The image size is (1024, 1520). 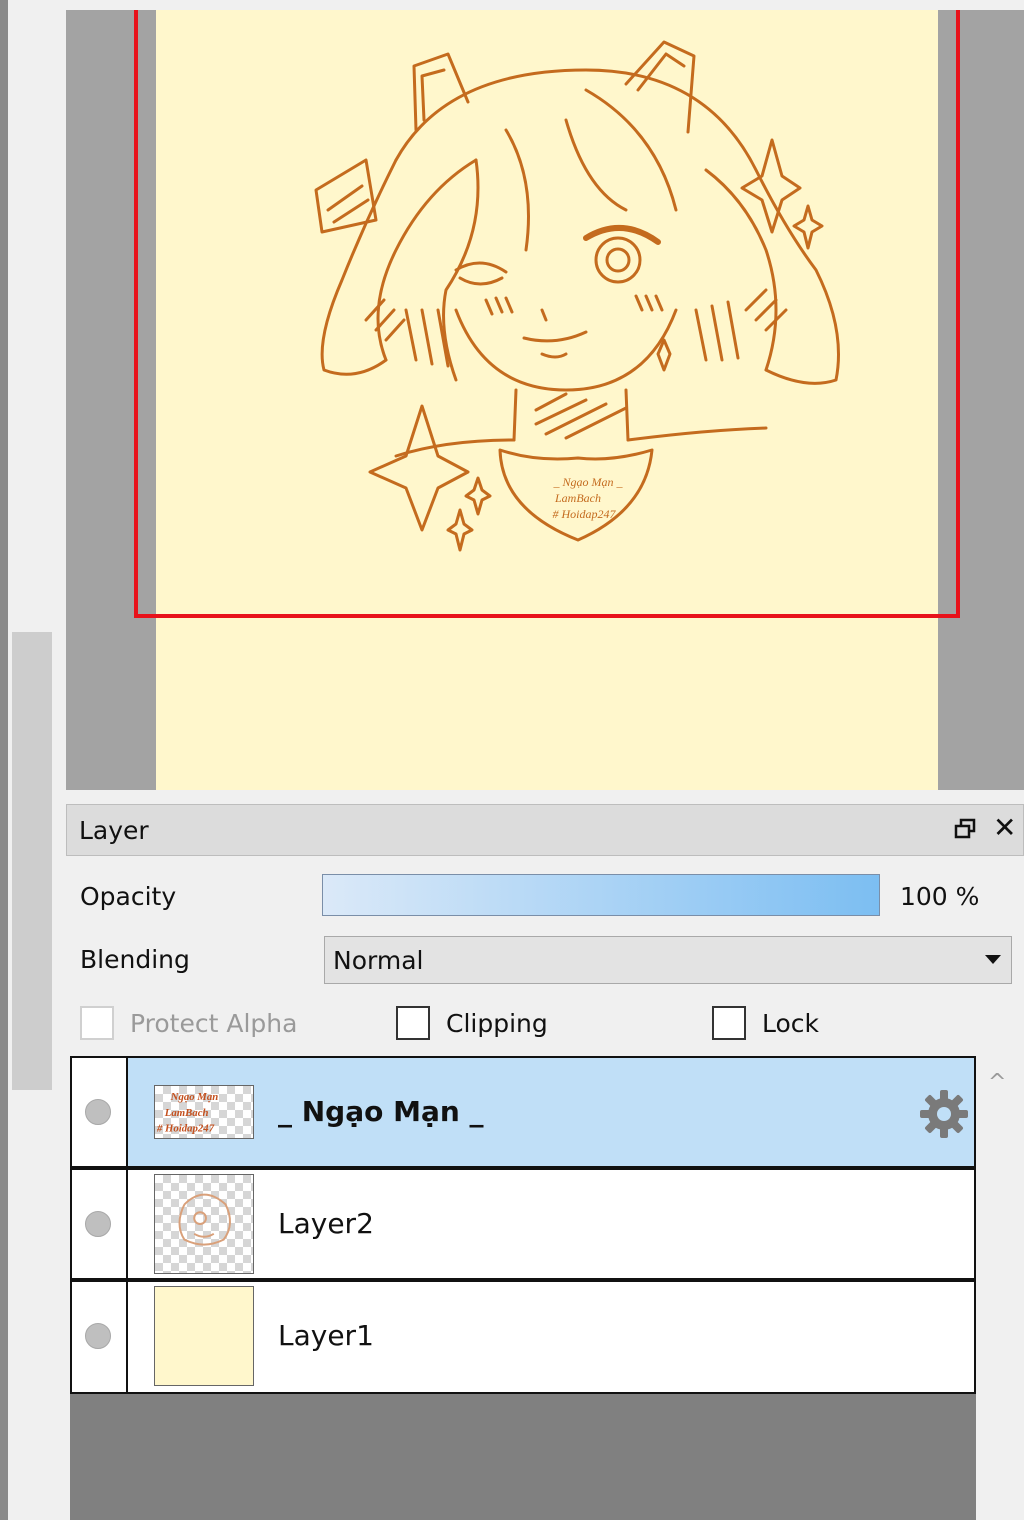 I want to click on layer-name: Layer2, so click(x=326, y=1223).